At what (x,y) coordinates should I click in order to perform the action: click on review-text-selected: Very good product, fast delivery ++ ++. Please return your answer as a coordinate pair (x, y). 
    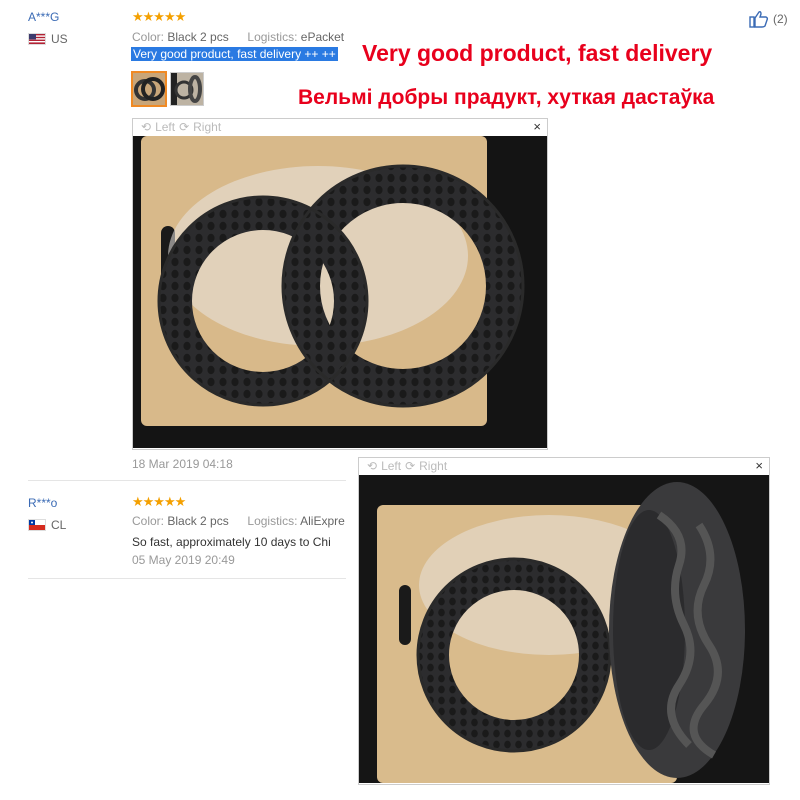
    Looking at the image, I should click on (234, 54).